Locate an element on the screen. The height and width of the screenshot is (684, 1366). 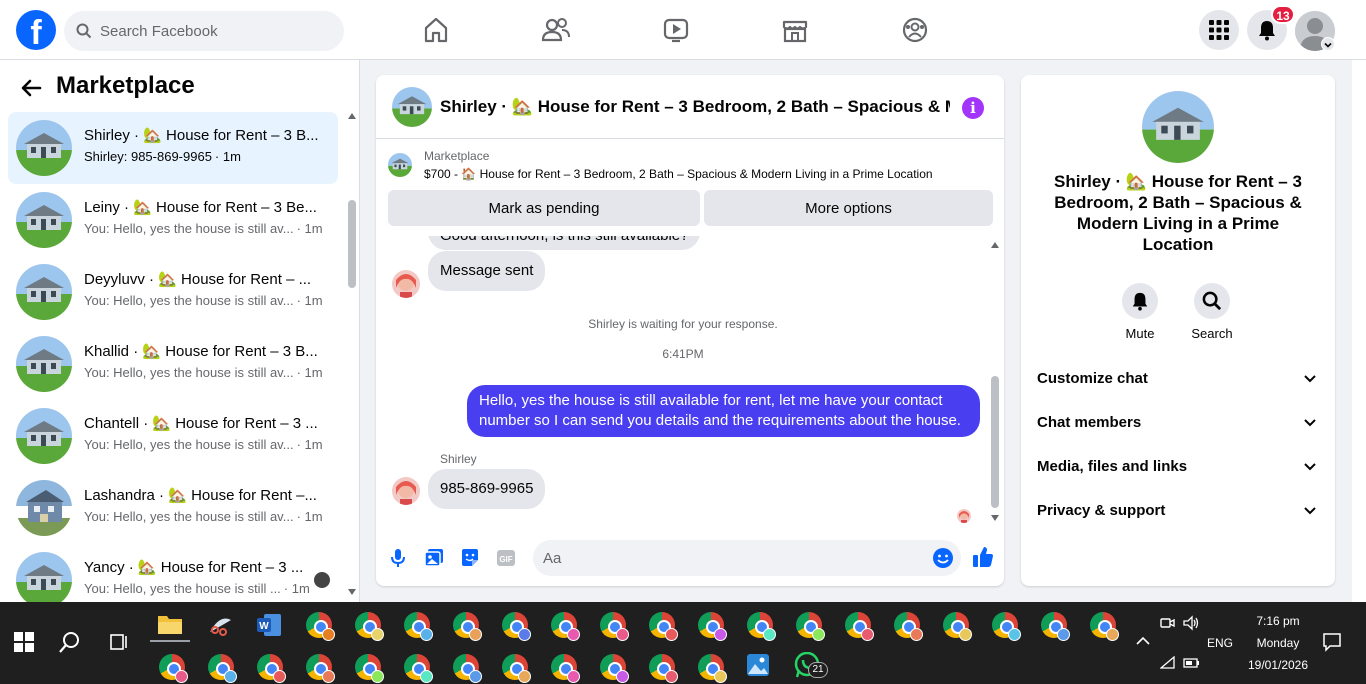
taskbar-search-icon is located at coordinates (70, 642).